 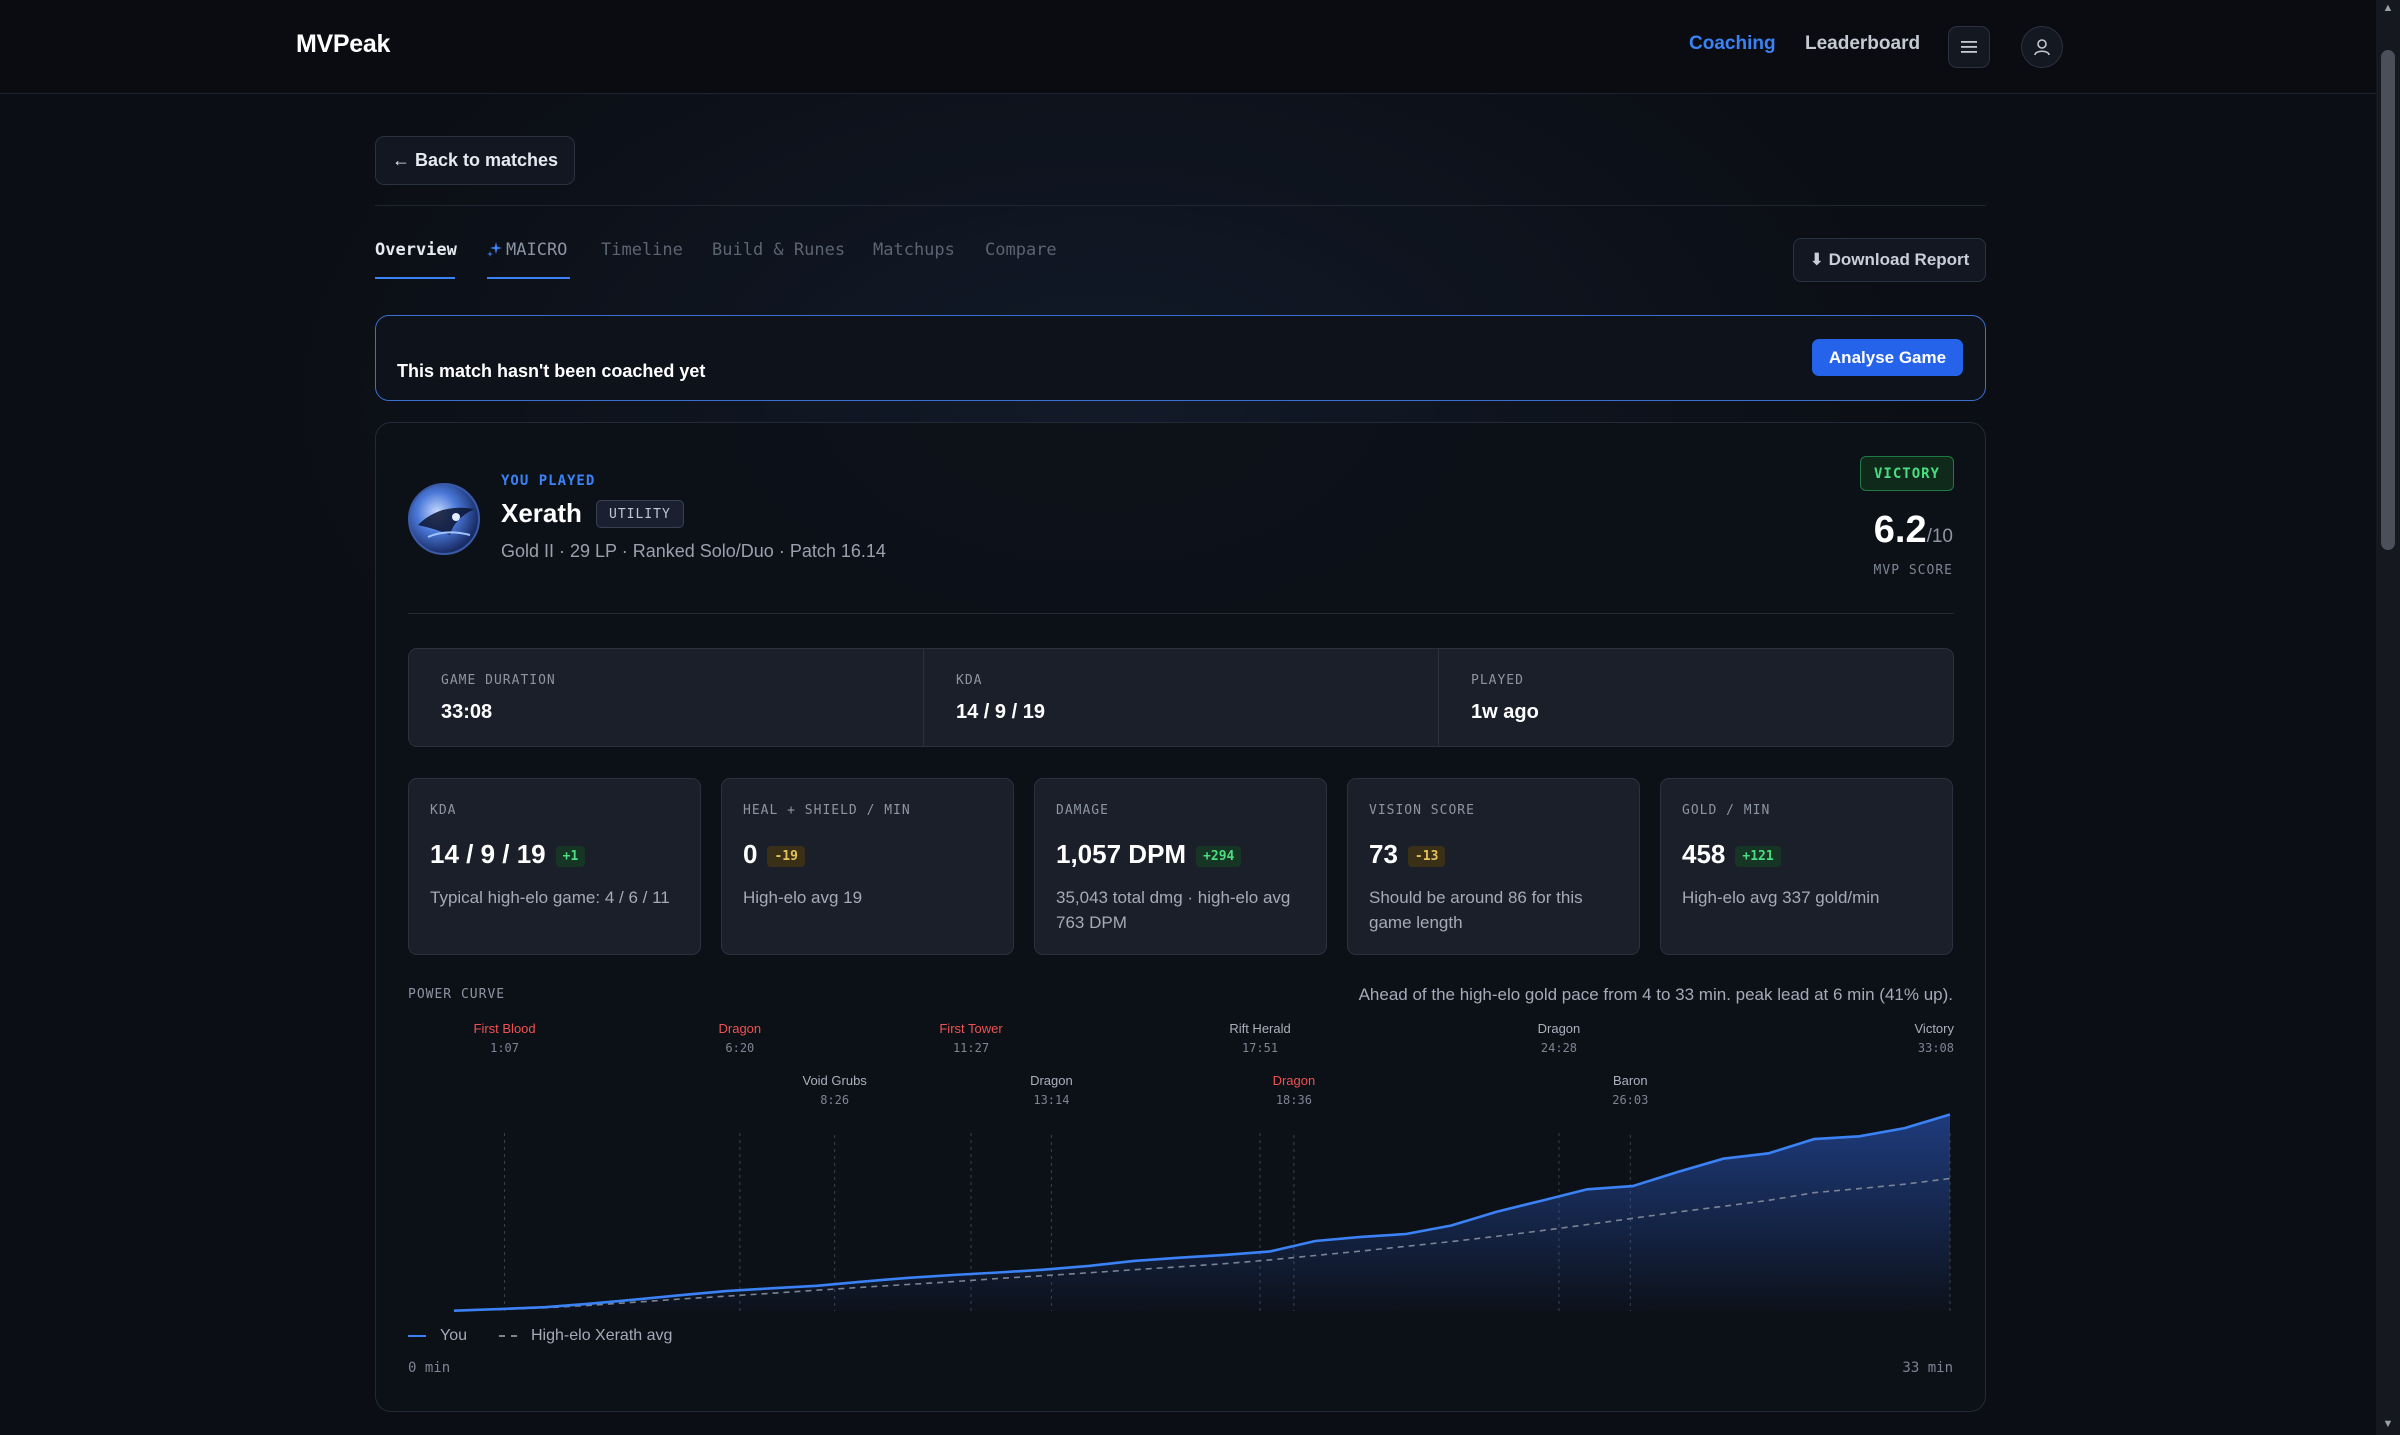 What do you see at coordinates (1630, 1080) in the screenshot?
I see `event-name-label: Baron` at bounding box center [1630, 1080].